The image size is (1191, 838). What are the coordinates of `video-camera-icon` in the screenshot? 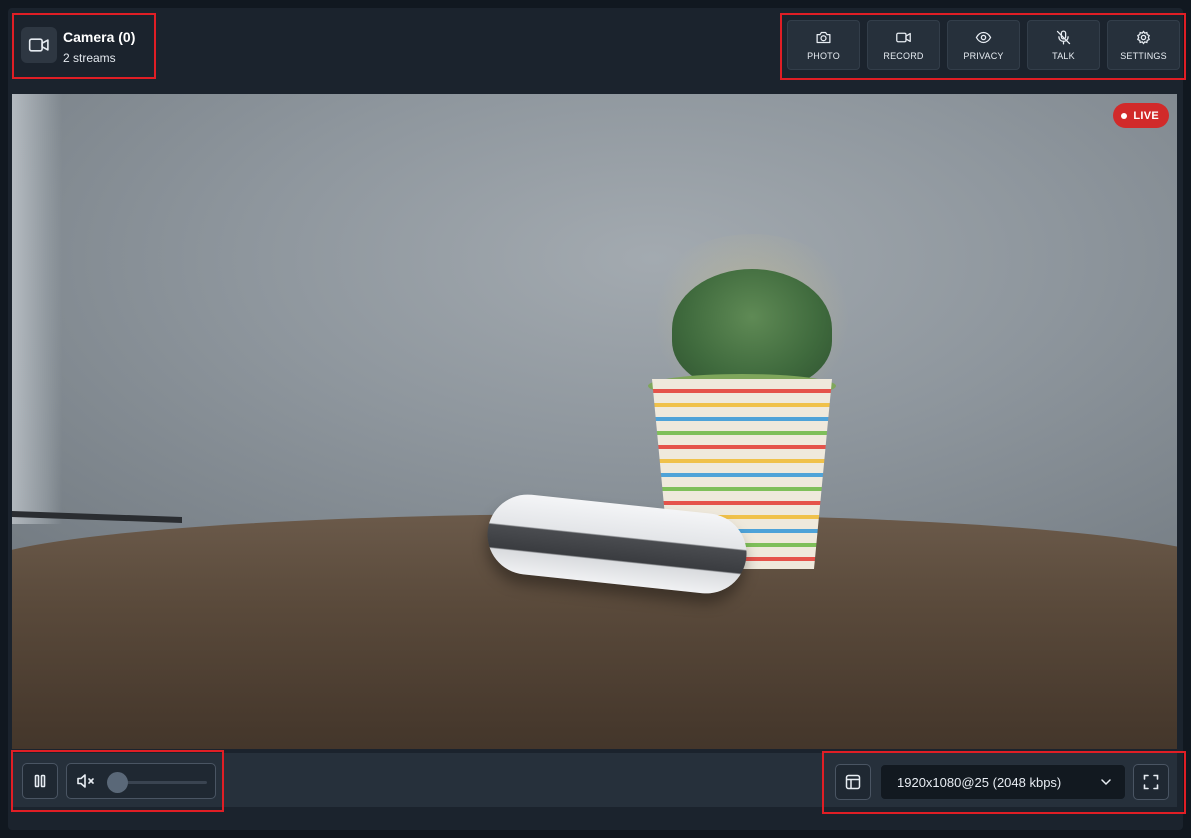 It's located at (38, 45).